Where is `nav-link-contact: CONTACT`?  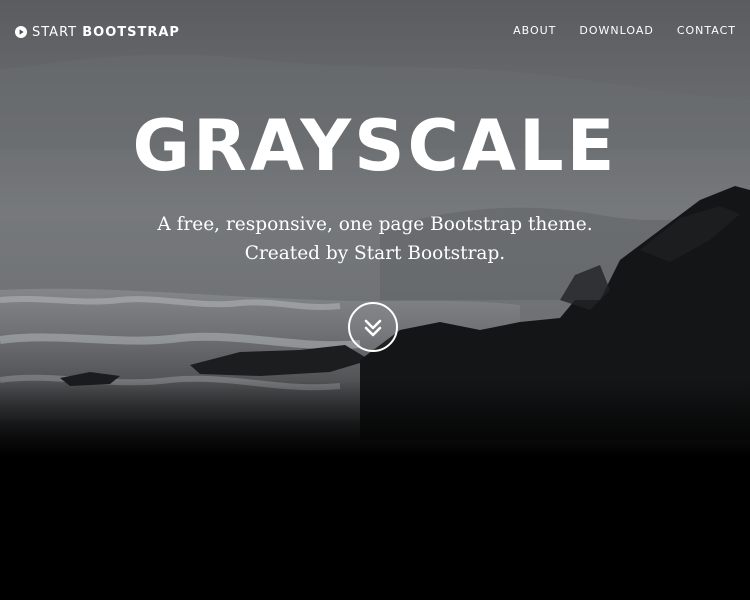 nav-link-contact: CONTACT is located at coordinates (706, 30).